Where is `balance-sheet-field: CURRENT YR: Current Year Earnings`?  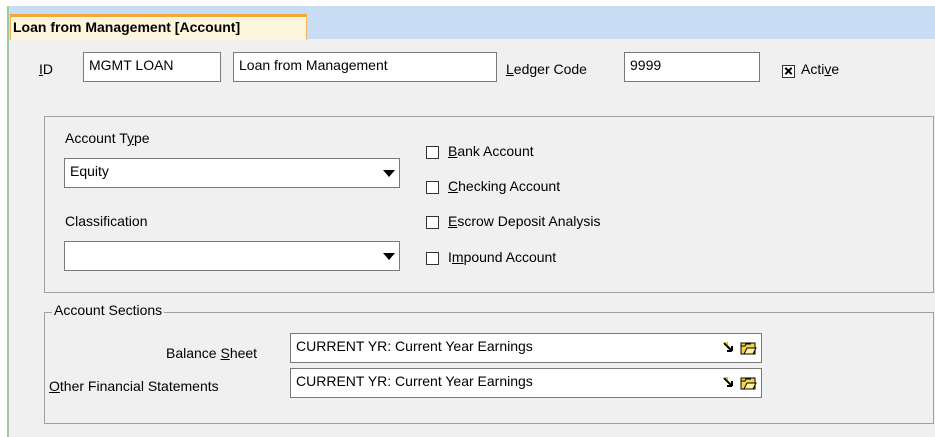 balance-sheet-field: CURRENT YR: Current Year Earnings is located at coordinates (526, 348).